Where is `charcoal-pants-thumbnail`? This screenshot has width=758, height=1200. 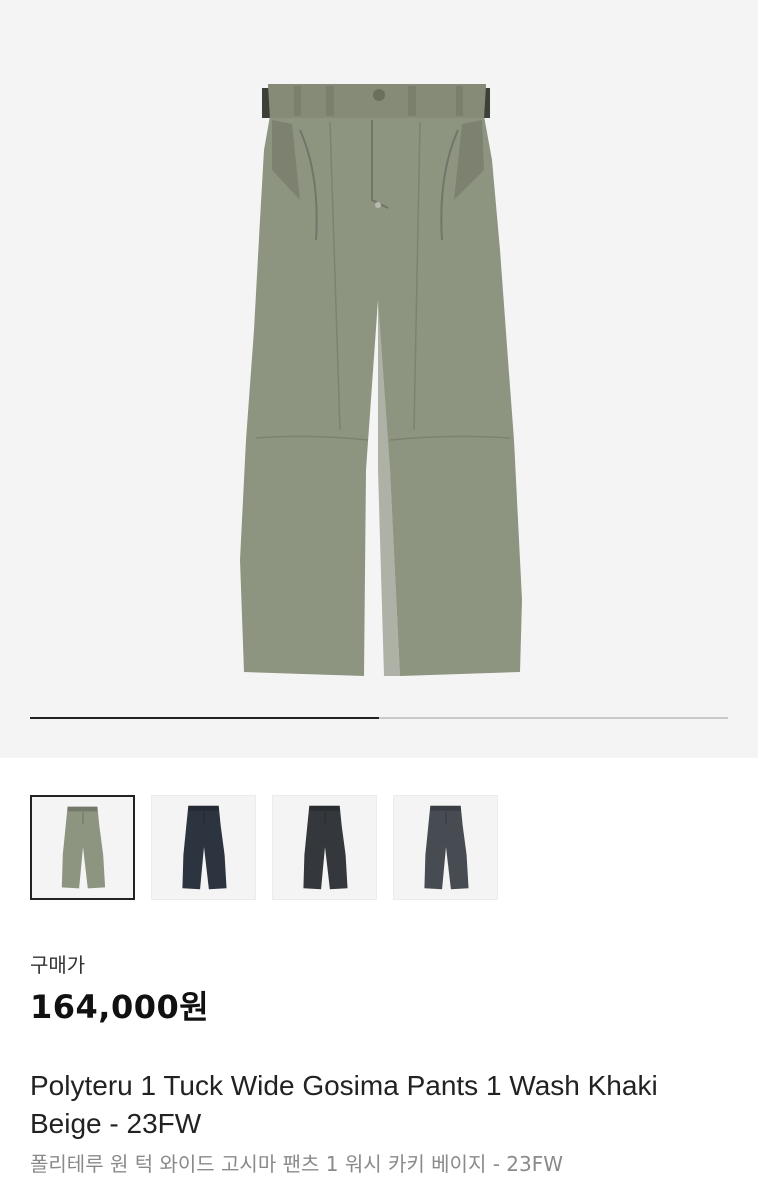
charcoal-pants-thumbnail is located at coordinates (325, 847).